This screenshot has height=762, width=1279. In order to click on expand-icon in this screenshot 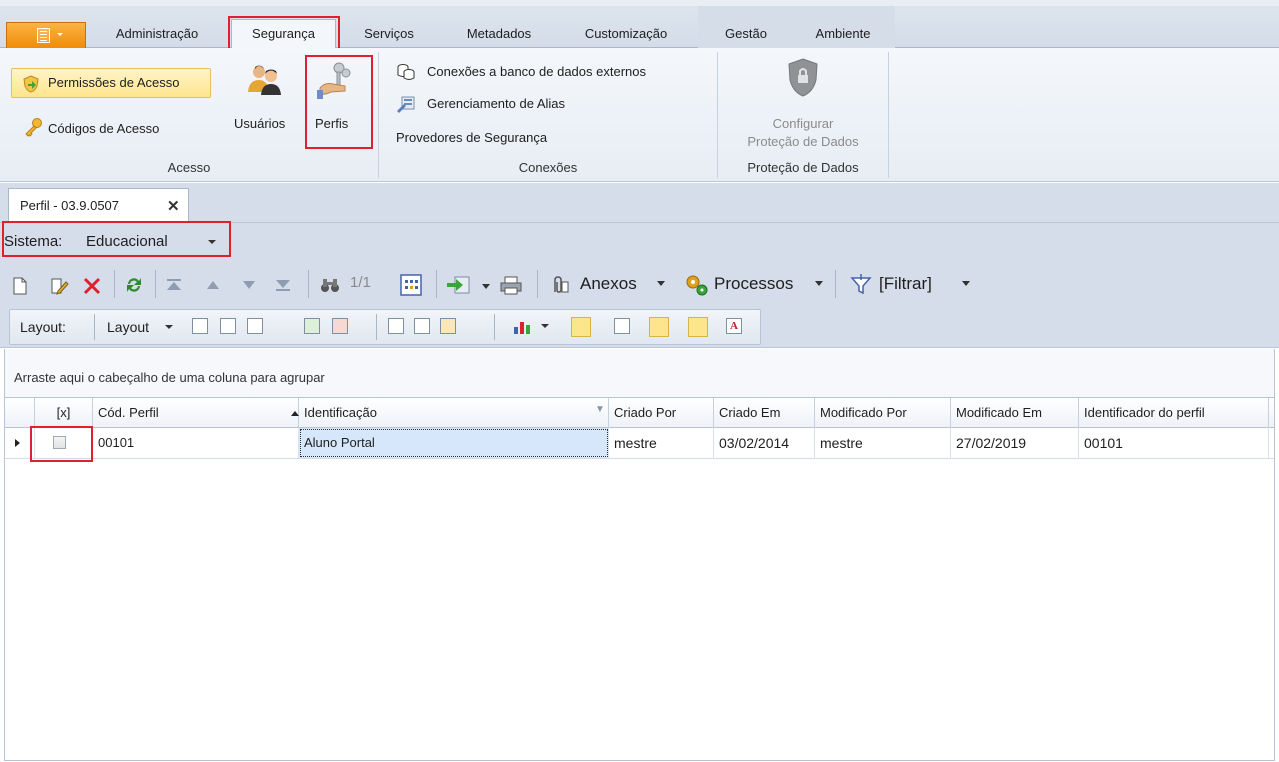, I will do `click(448, 326)`.